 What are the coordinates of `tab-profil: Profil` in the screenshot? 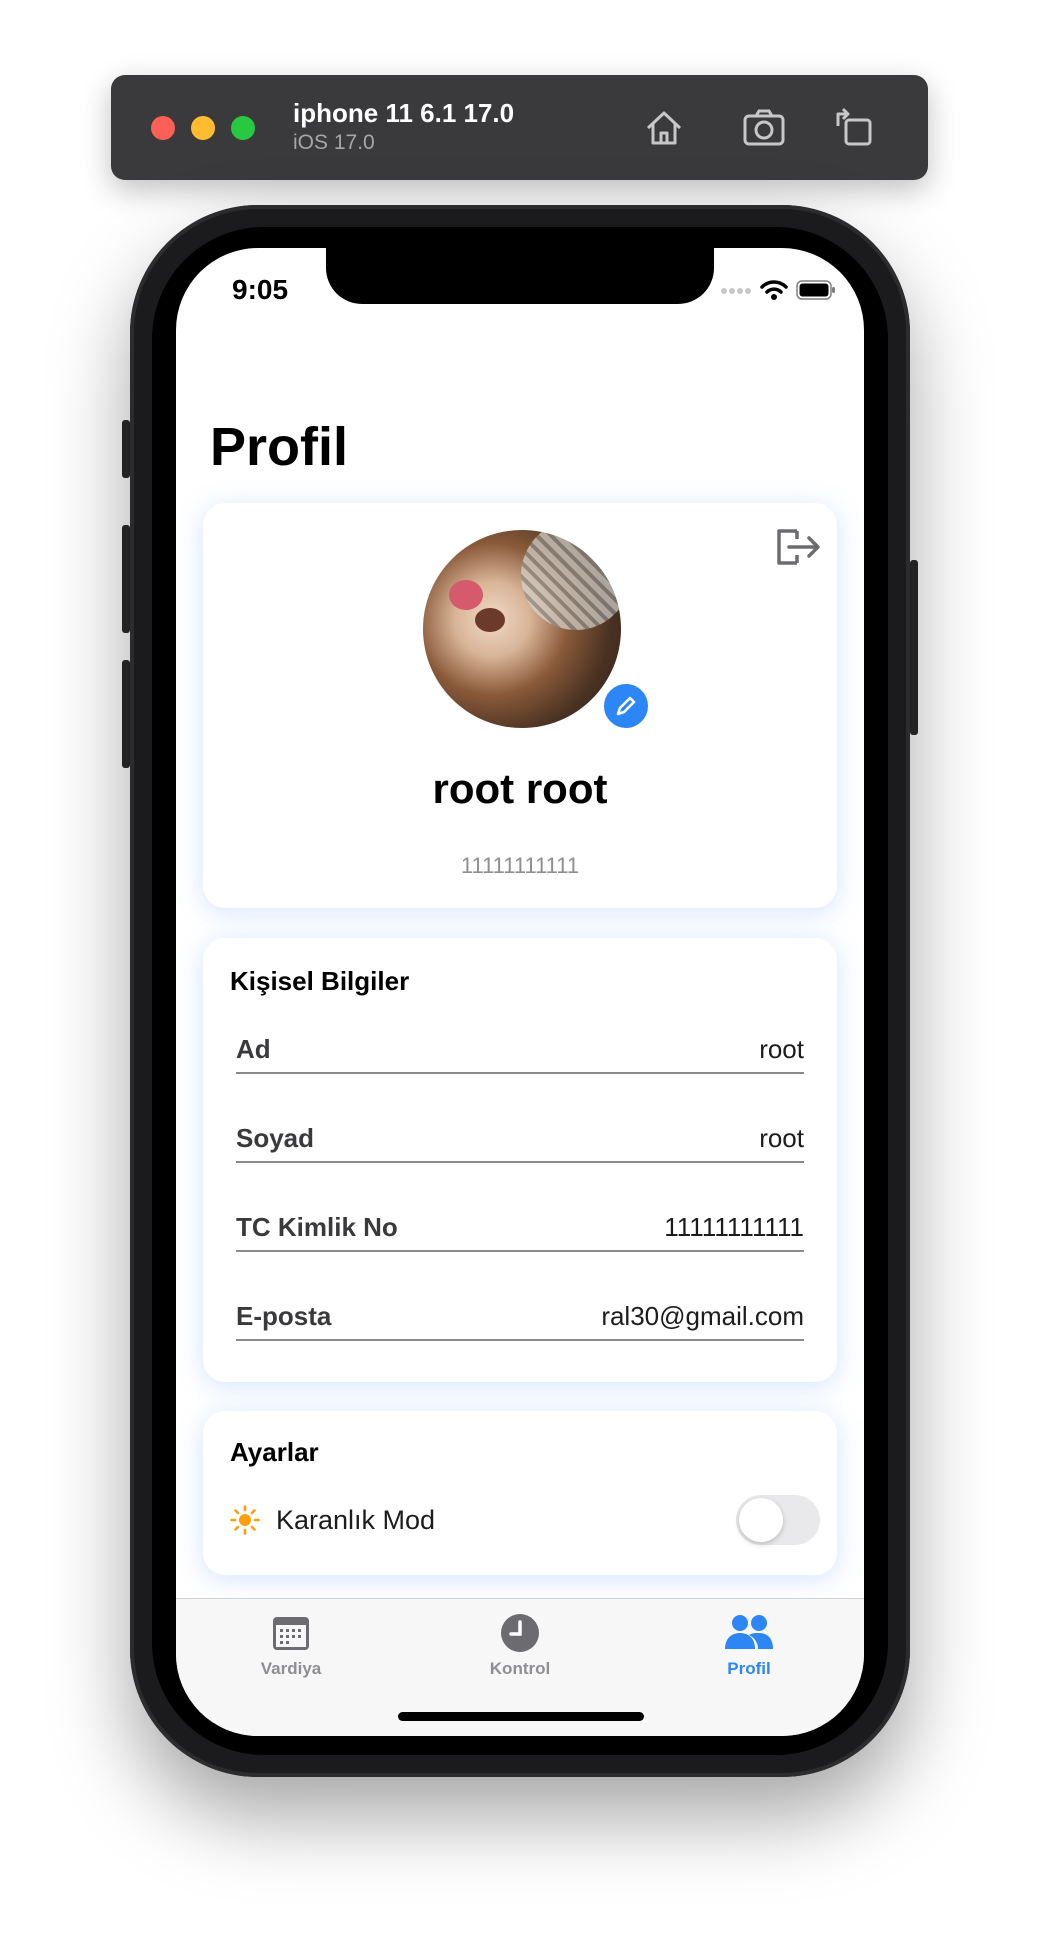 It's located at (749, 1646).